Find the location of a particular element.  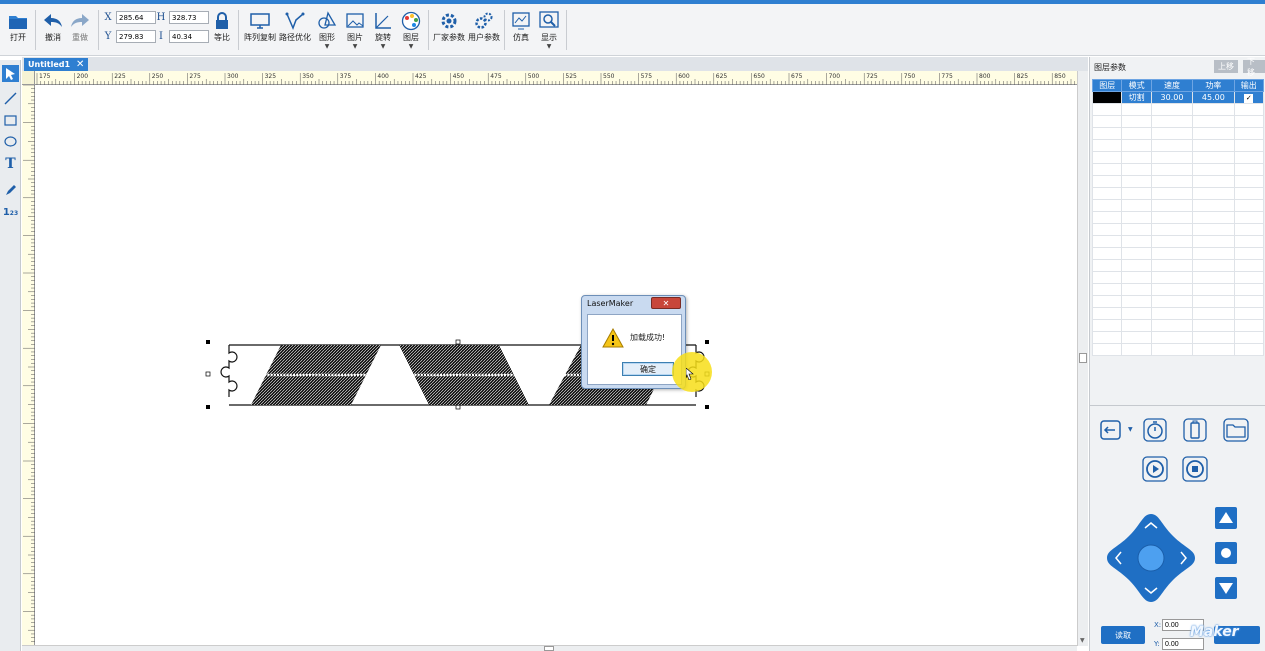

usb-drive-icon is located at coordinates (1195, 430).